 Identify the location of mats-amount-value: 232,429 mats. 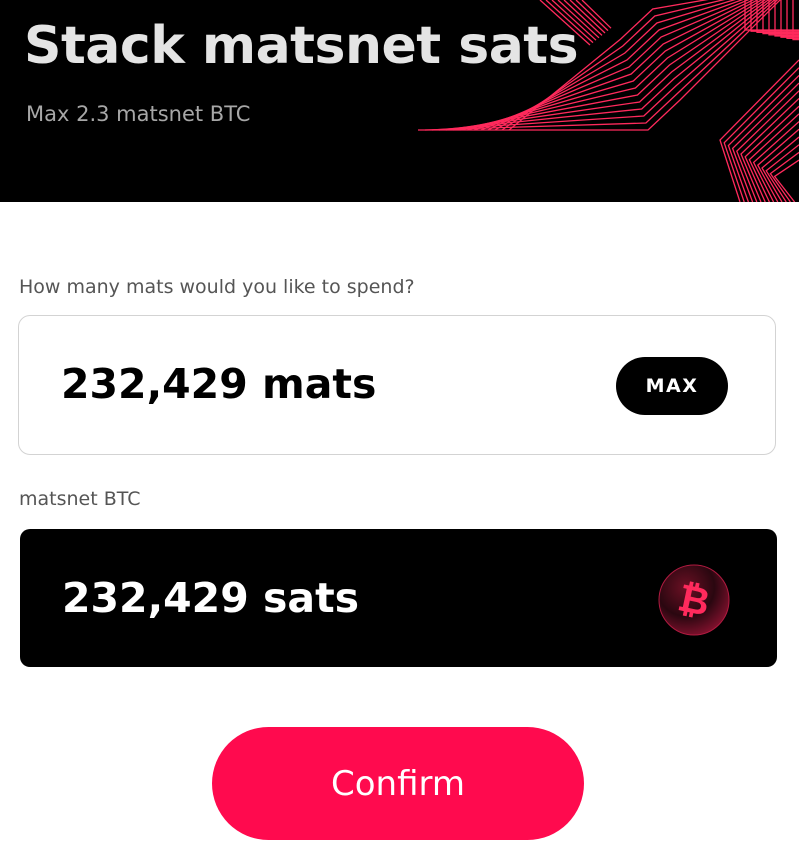
(219, 384).